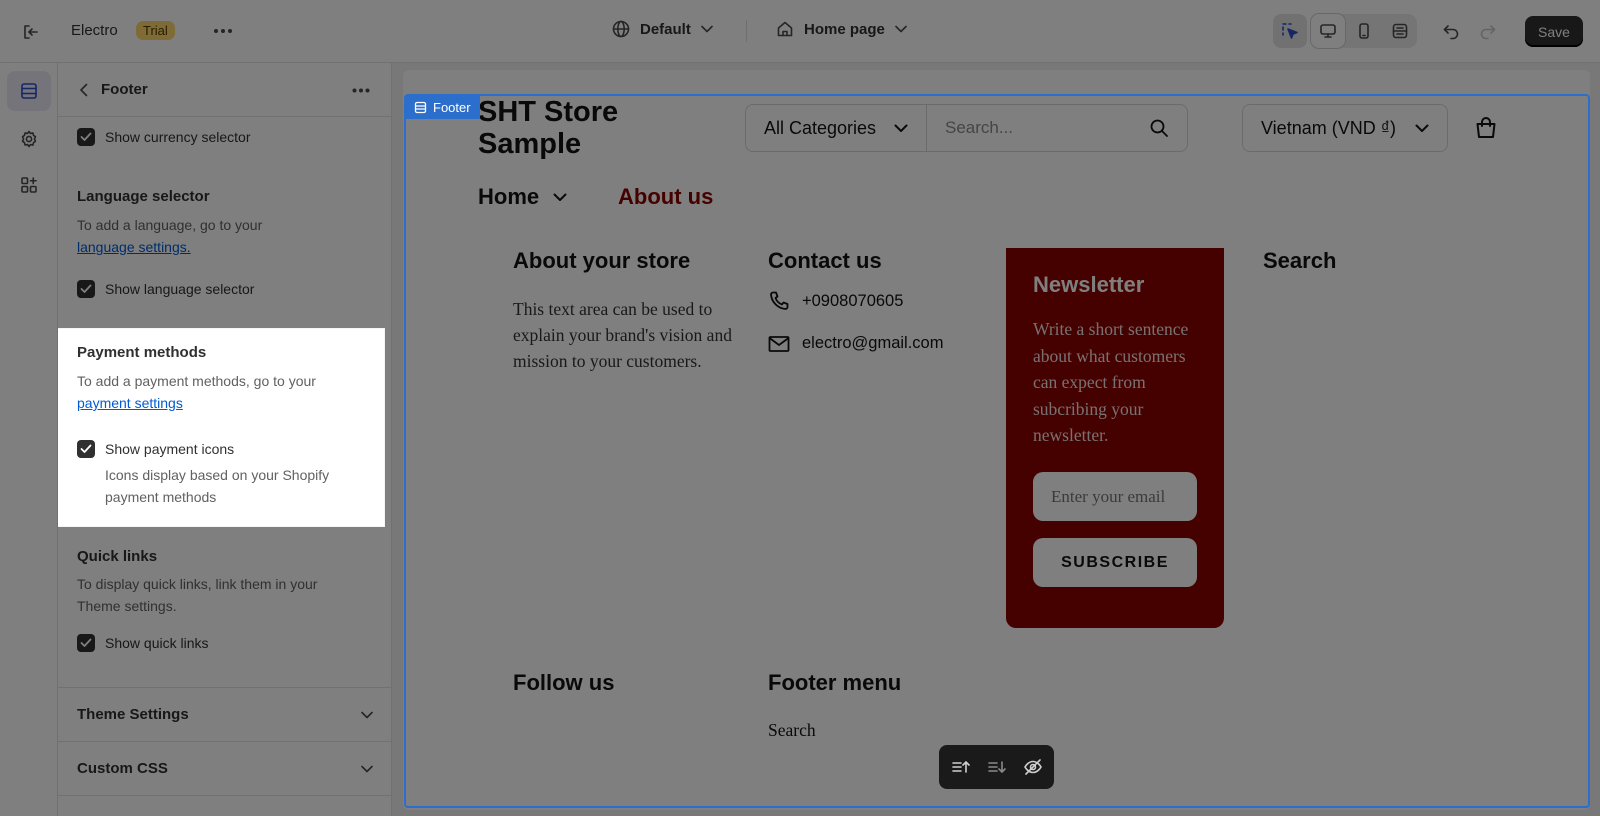  I want to click on contact-email: electro@gmail.com, so click(855, 343).